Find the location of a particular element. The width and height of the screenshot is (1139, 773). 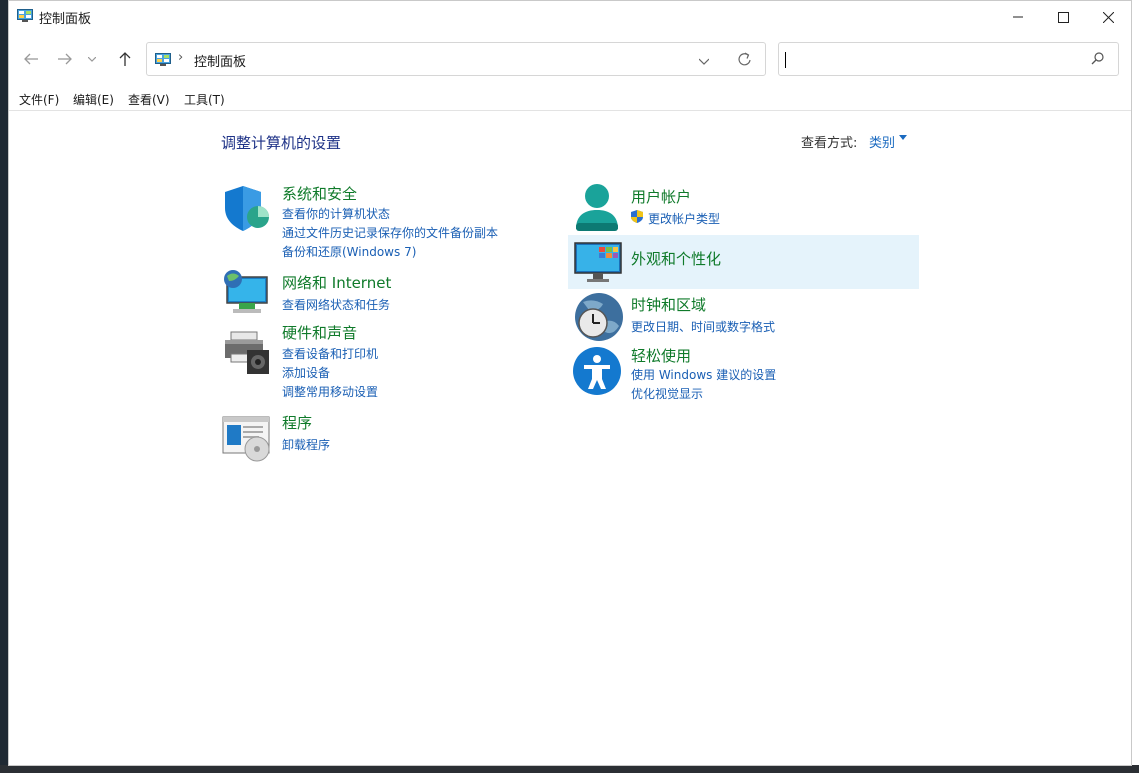

chevron-right-icon: › is located at coordinates (180, 57).